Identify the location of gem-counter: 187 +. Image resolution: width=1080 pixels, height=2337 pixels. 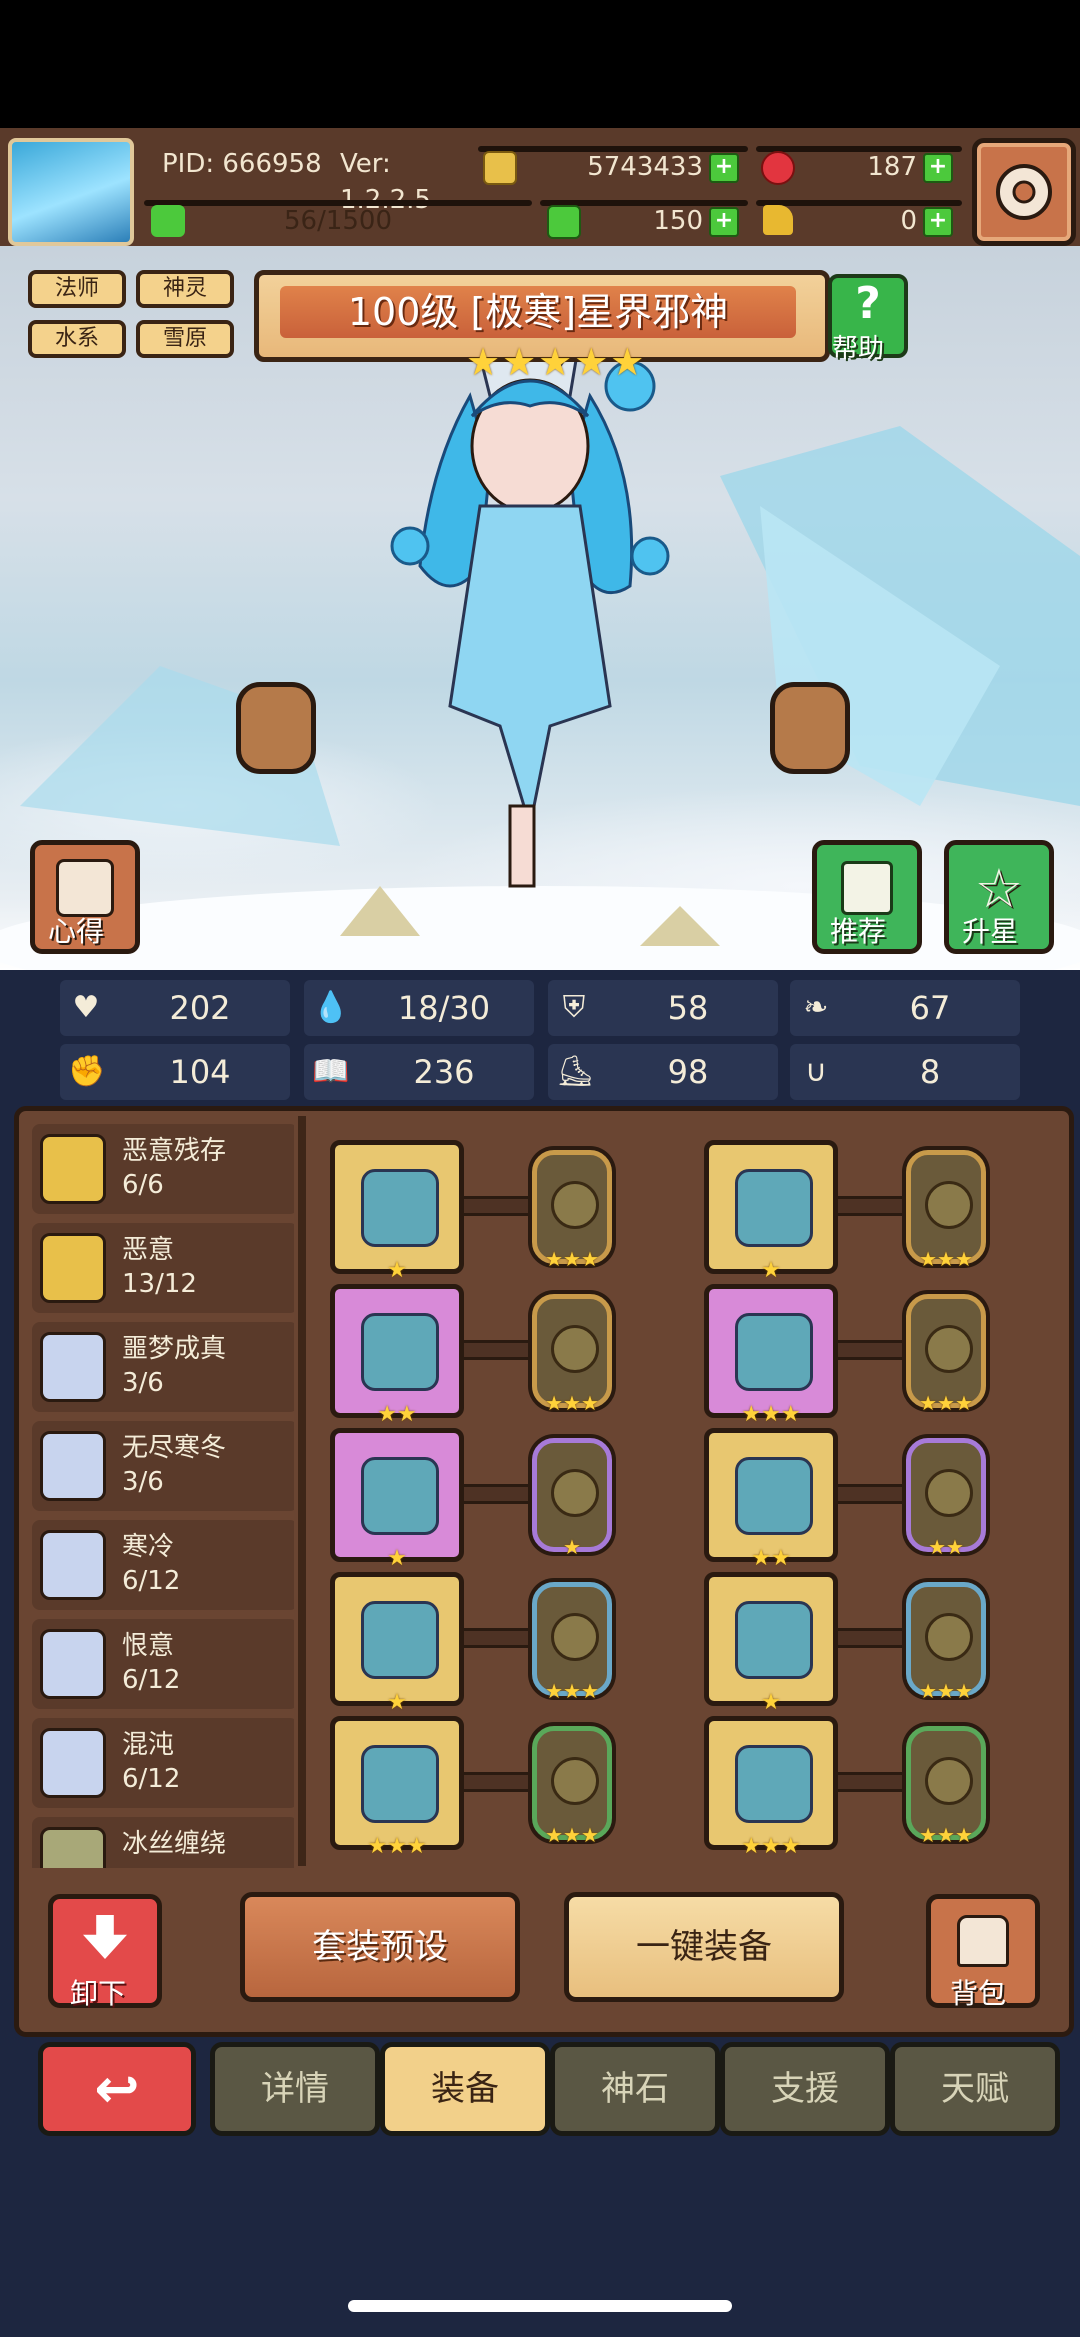
(859, 165).